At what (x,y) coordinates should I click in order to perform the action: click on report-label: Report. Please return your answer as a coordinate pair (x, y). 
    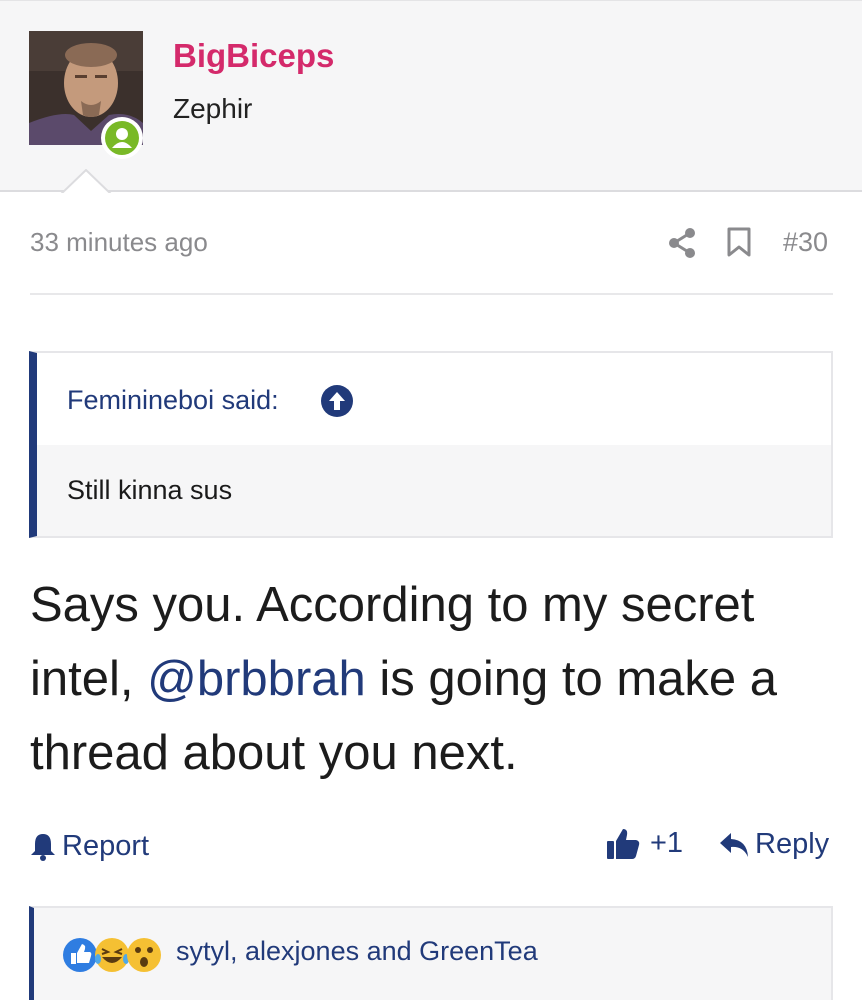
    Looking at the image, I should click on (106, 845).